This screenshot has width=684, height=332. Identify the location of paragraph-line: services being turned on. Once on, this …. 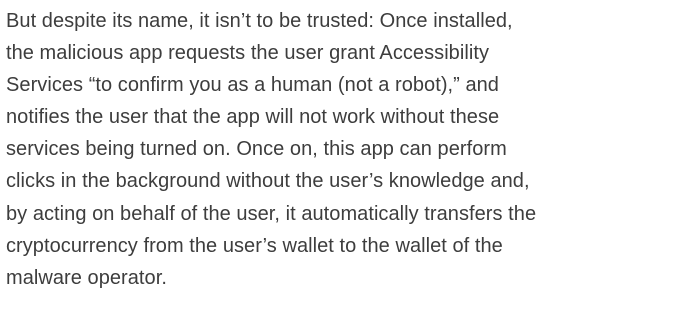
(256, 149).